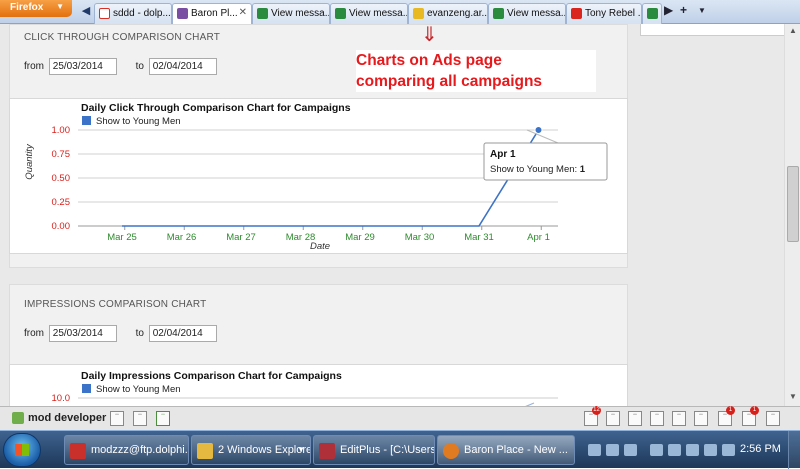 The height and width of the screenshot is (469, 800). What do you see at coordinates (451, 451) in the screenshot?
I see `firefox-icon` at bounding box center [451, 451].